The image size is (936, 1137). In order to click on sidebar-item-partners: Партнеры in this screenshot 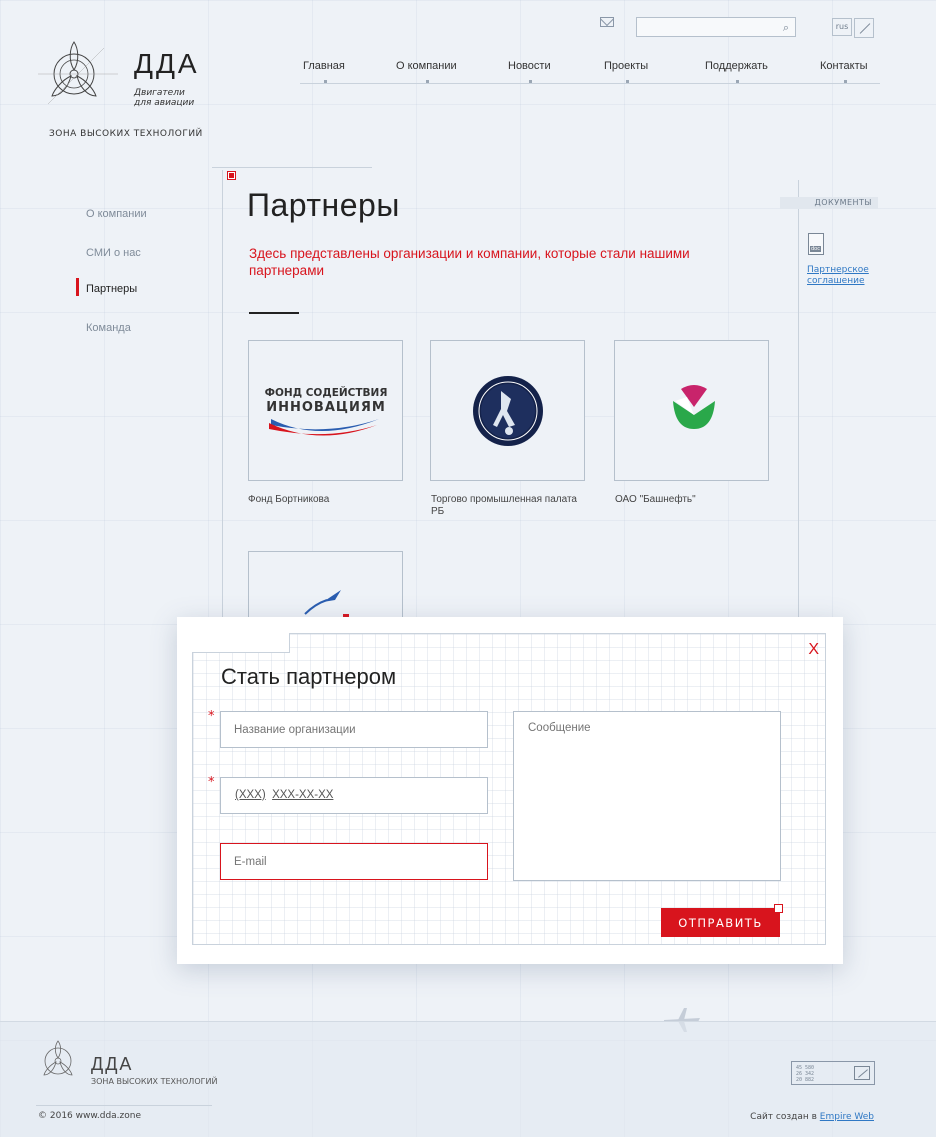, I will do `click(111, 289)`.